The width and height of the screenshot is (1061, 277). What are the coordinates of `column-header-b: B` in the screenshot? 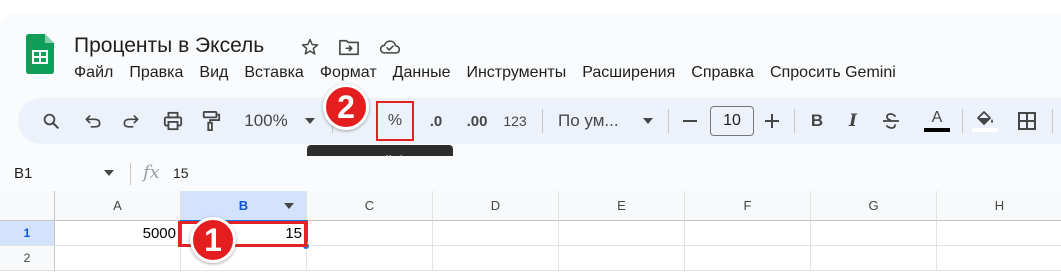 It's located at (244, 206).